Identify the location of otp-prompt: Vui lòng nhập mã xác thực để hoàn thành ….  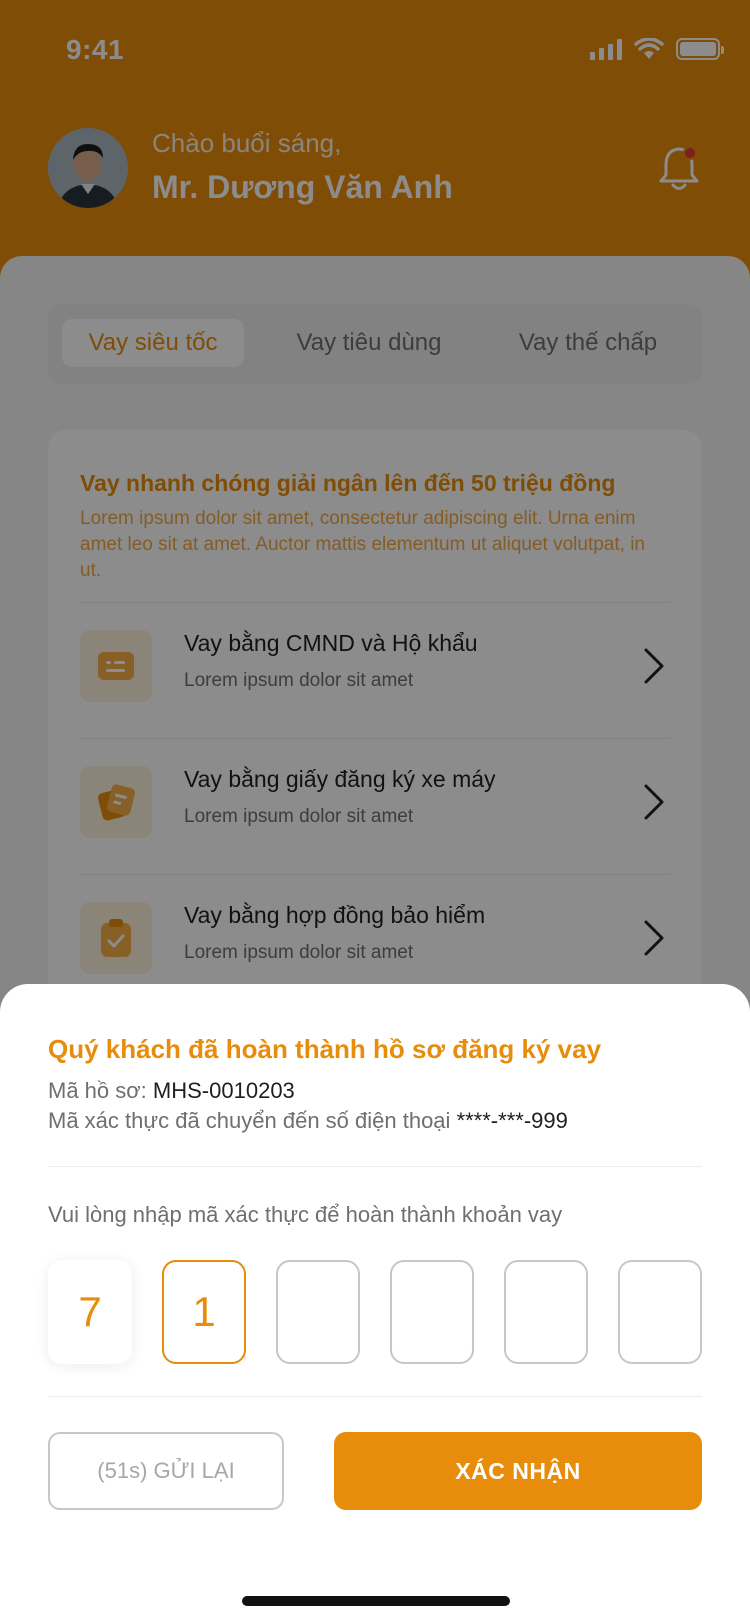
(305, 1214).